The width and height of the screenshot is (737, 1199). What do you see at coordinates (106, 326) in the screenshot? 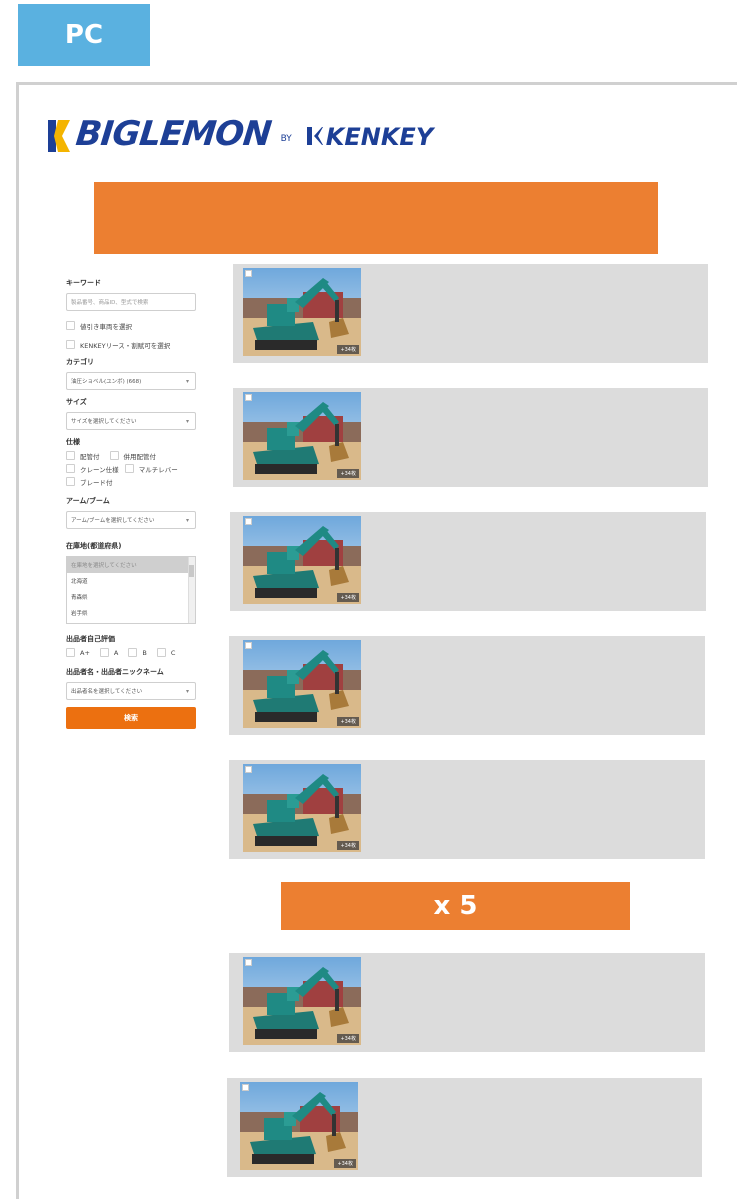
I see `discount-checkbox-label: 値引き車両を選択` at bounding box center [106, 326].